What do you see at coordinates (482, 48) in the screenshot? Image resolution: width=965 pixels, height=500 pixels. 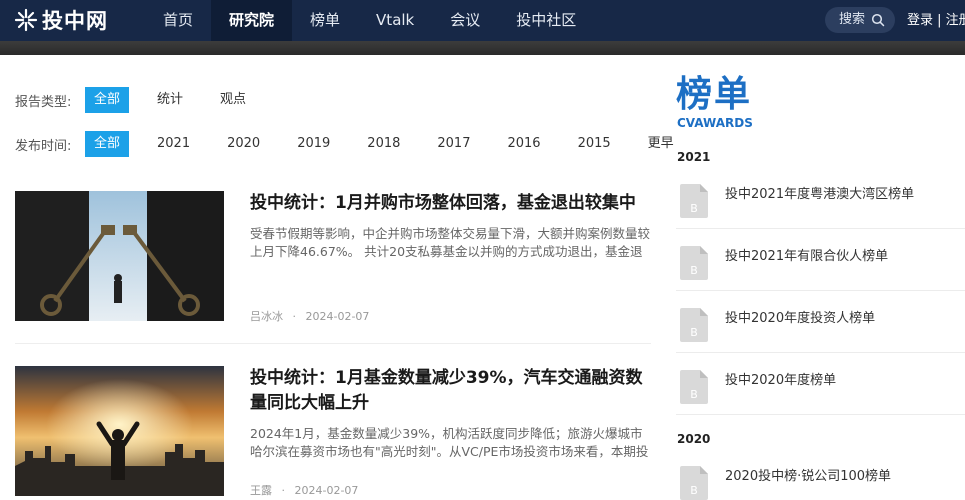 I see `header-banner-strip` at bounding box center [482, 48].